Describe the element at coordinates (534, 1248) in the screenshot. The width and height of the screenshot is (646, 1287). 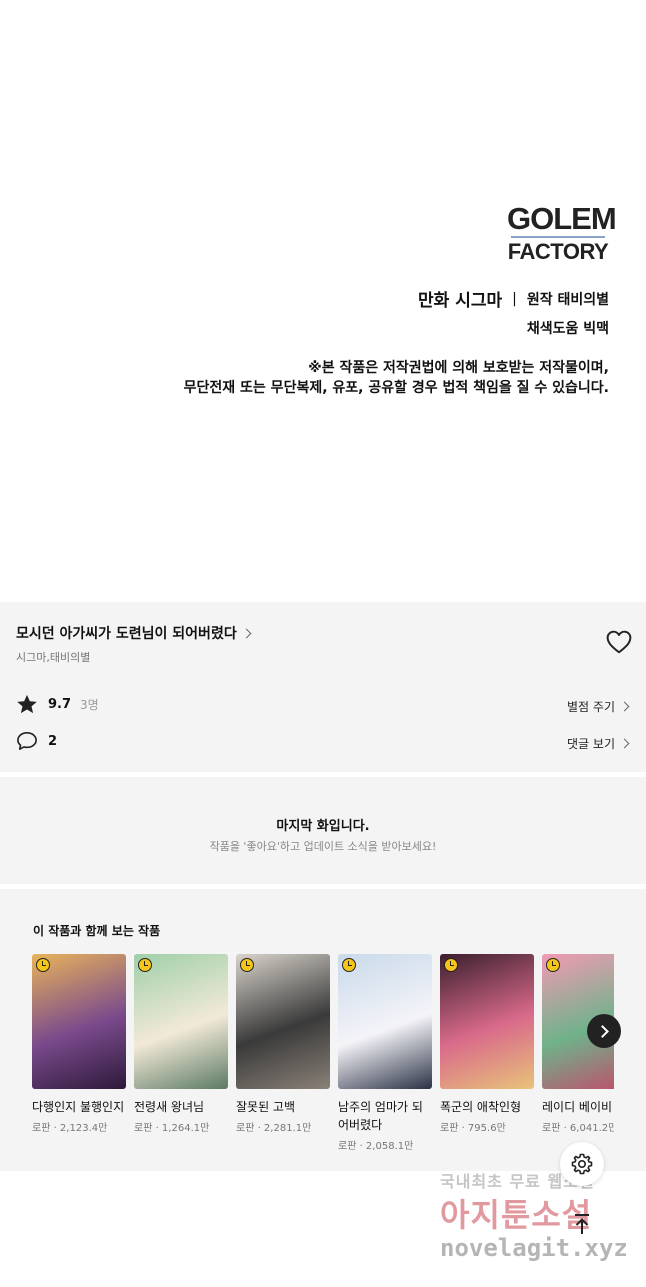
I see `watermark-line-3: novelagit.xyz` at that location.